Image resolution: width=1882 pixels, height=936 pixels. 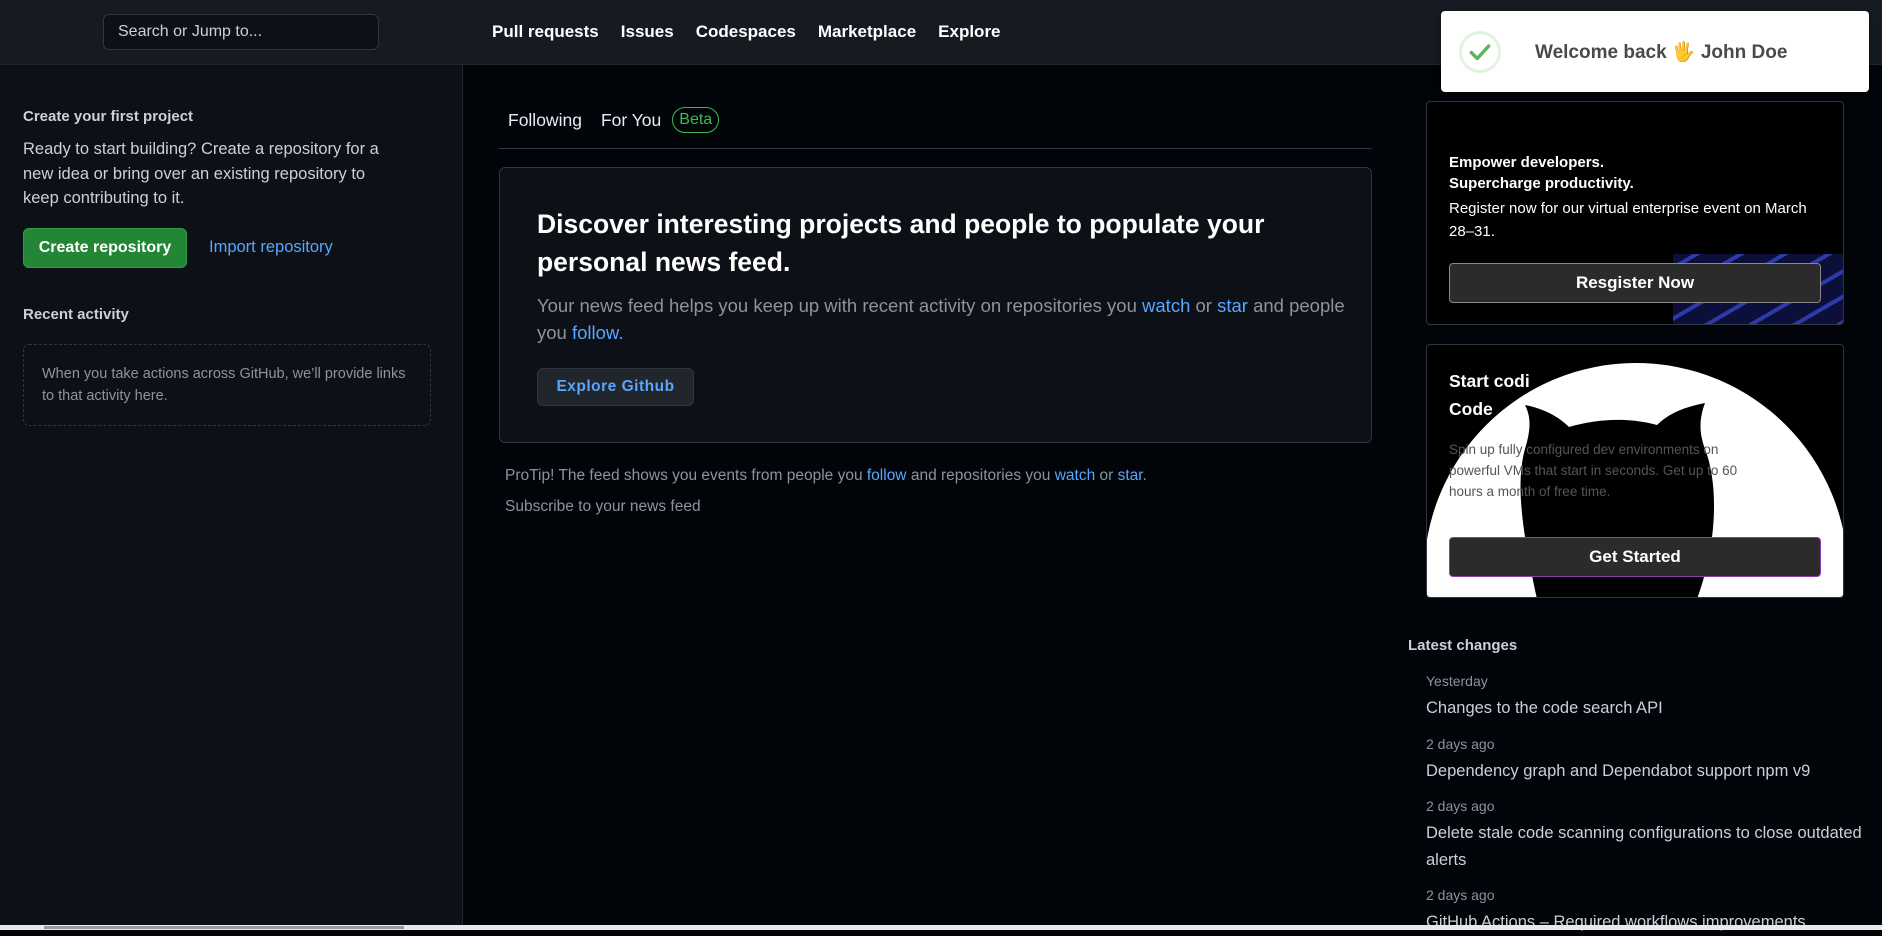 I want to click on search-box, so click(x=241, y=32).